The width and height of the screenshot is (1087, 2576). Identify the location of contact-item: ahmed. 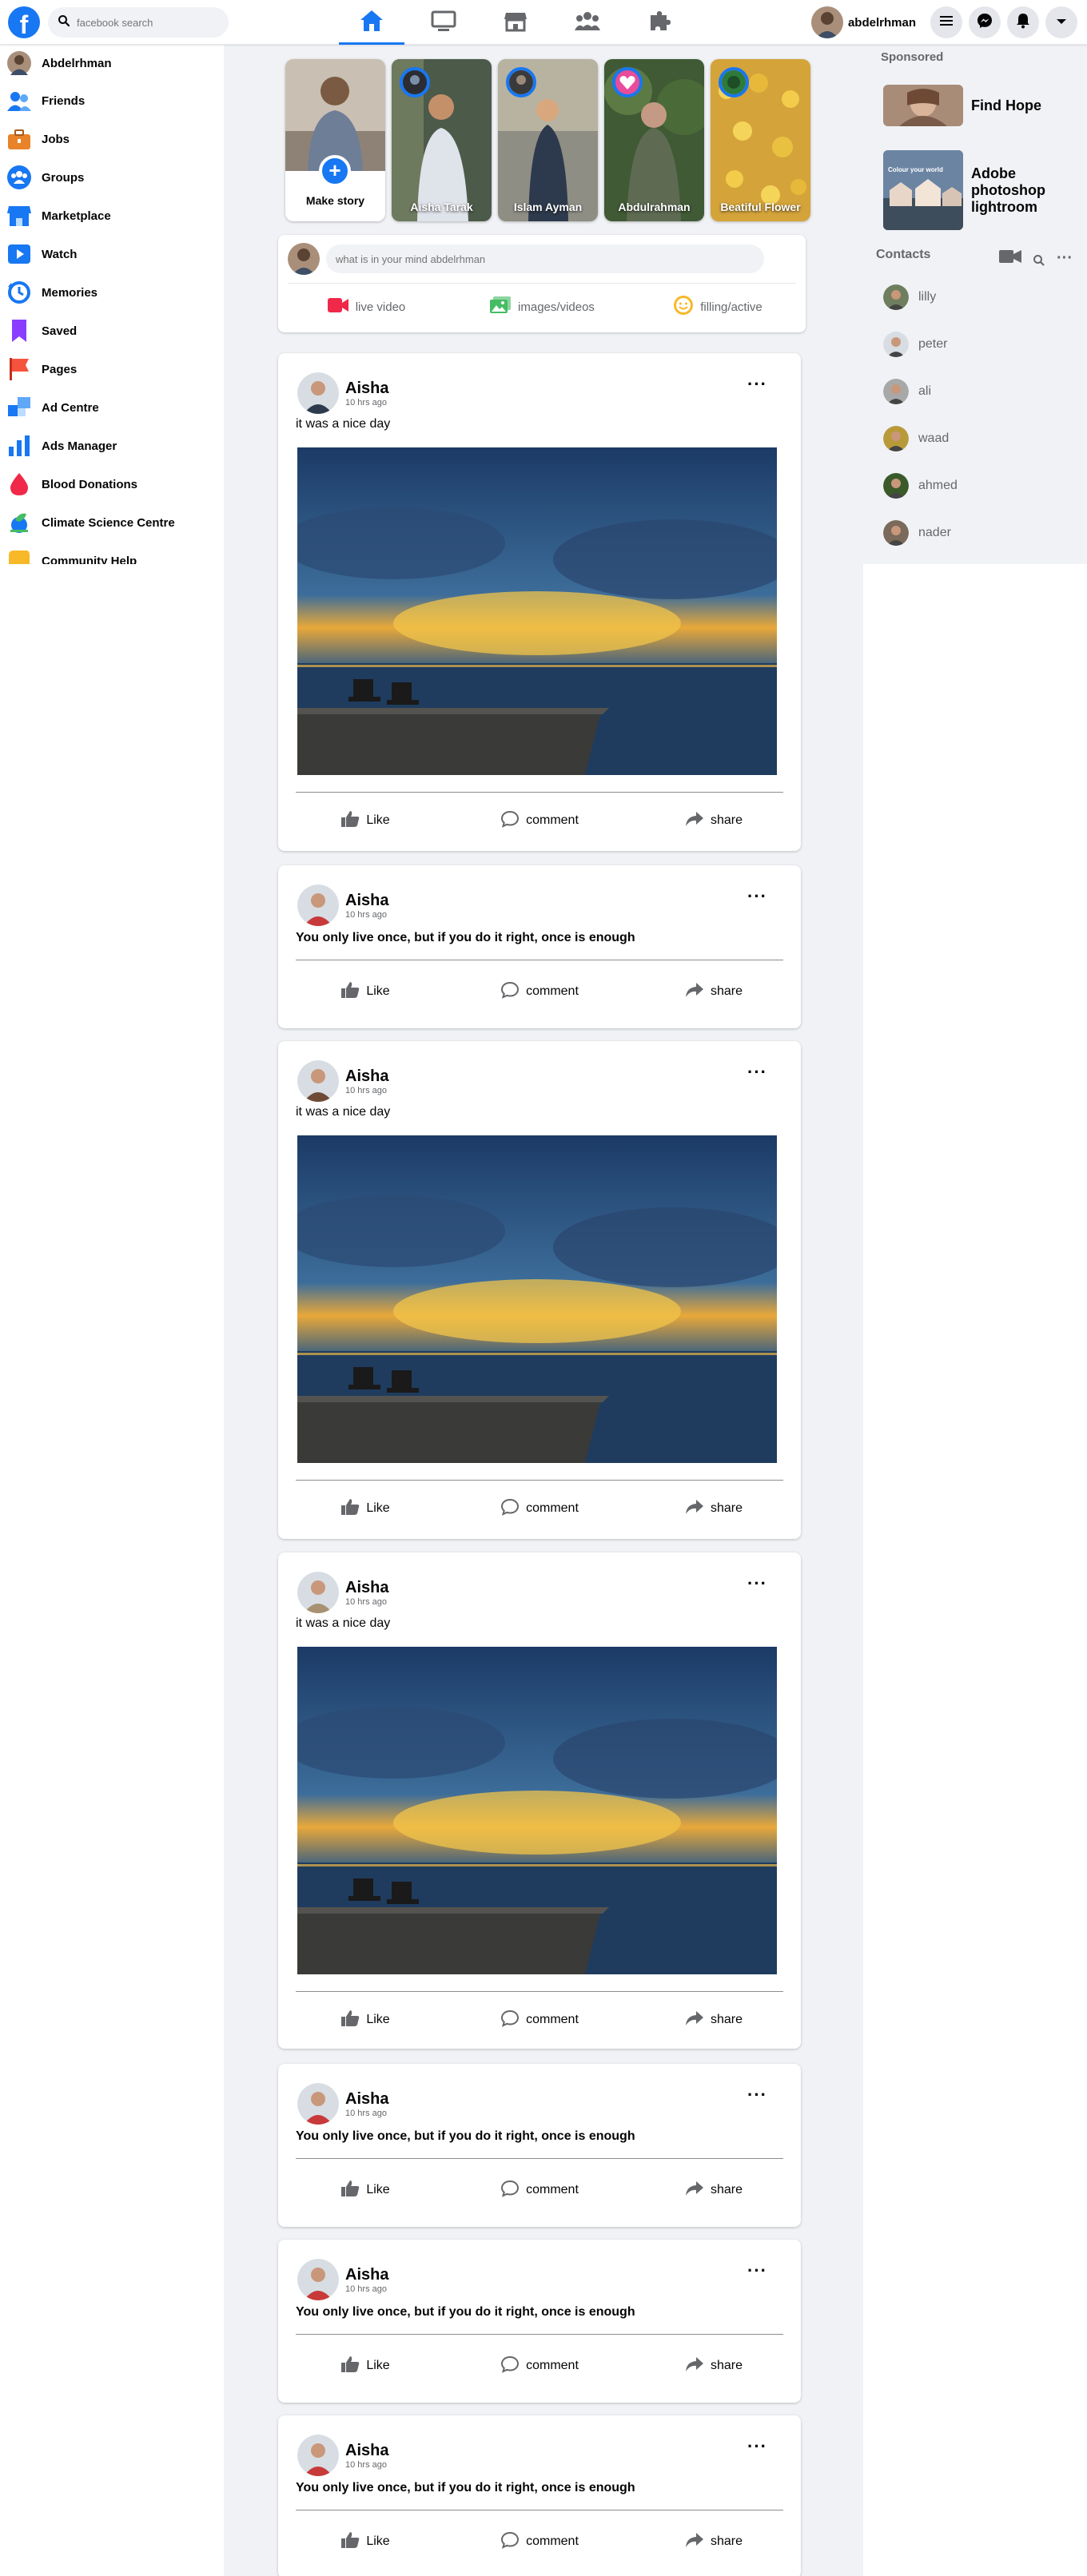
(921, 486).